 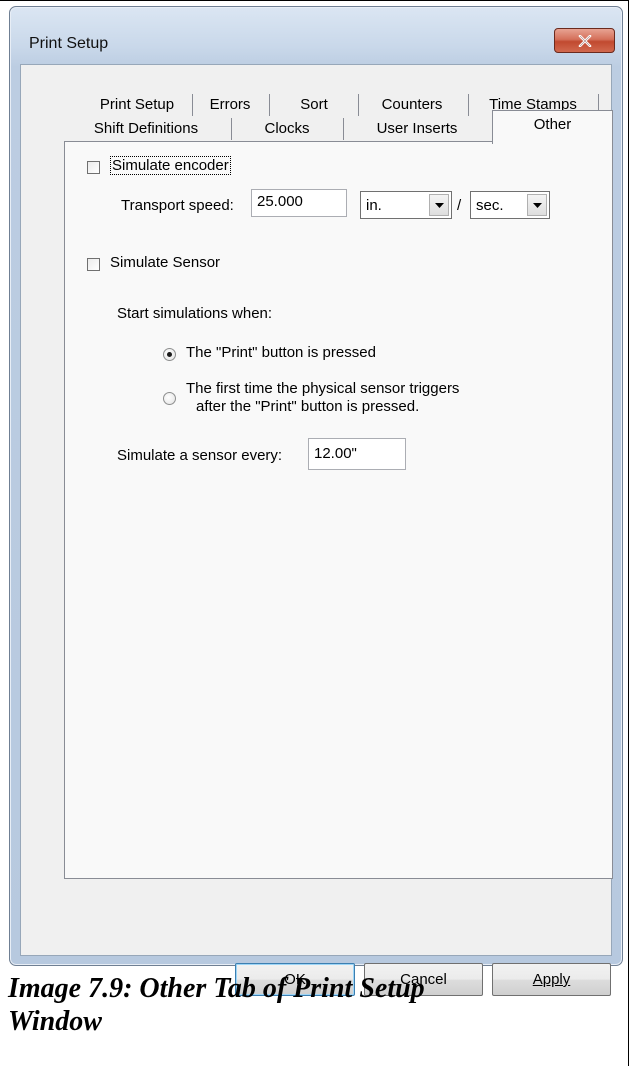 I want to click on time-unit-value: sec., so click(x=490, y=205).